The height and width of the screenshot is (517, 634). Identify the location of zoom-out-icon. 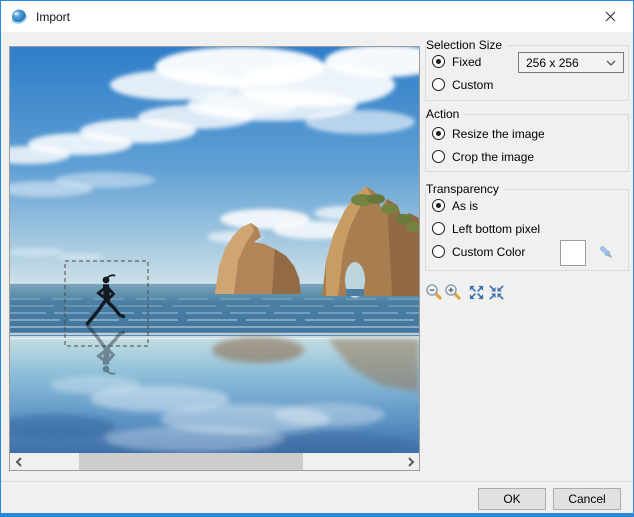
(434, 292).